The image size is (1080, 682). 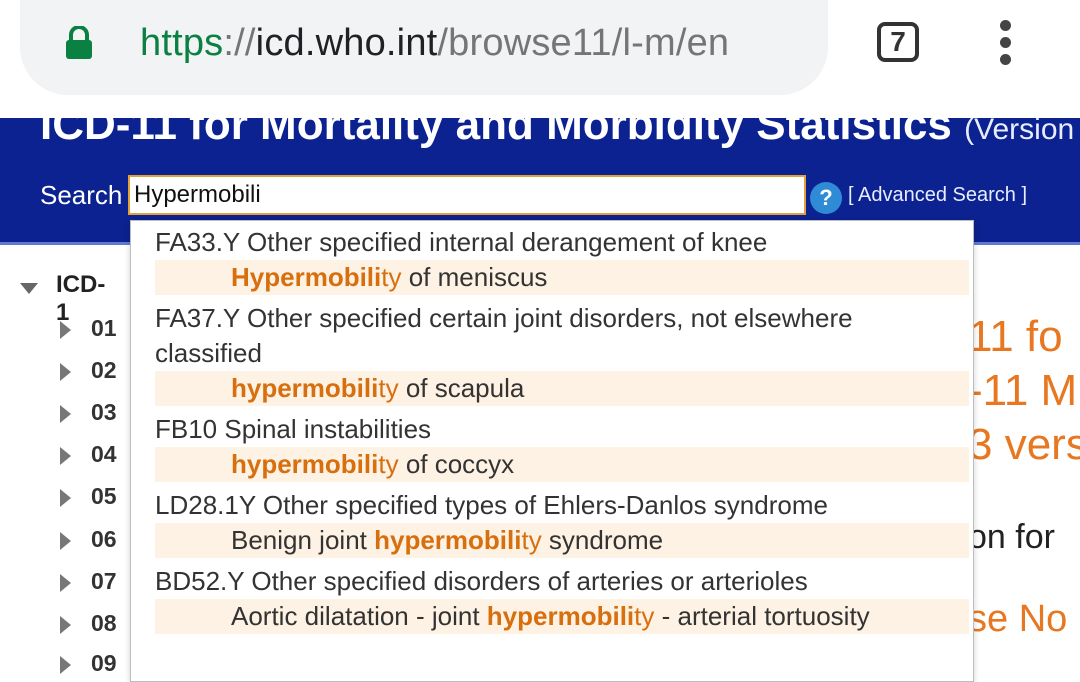 What do you see at coordinates (456, 464) in the screenshot?
I see `match-after: of coccyx` at bounding box center [456, 464].